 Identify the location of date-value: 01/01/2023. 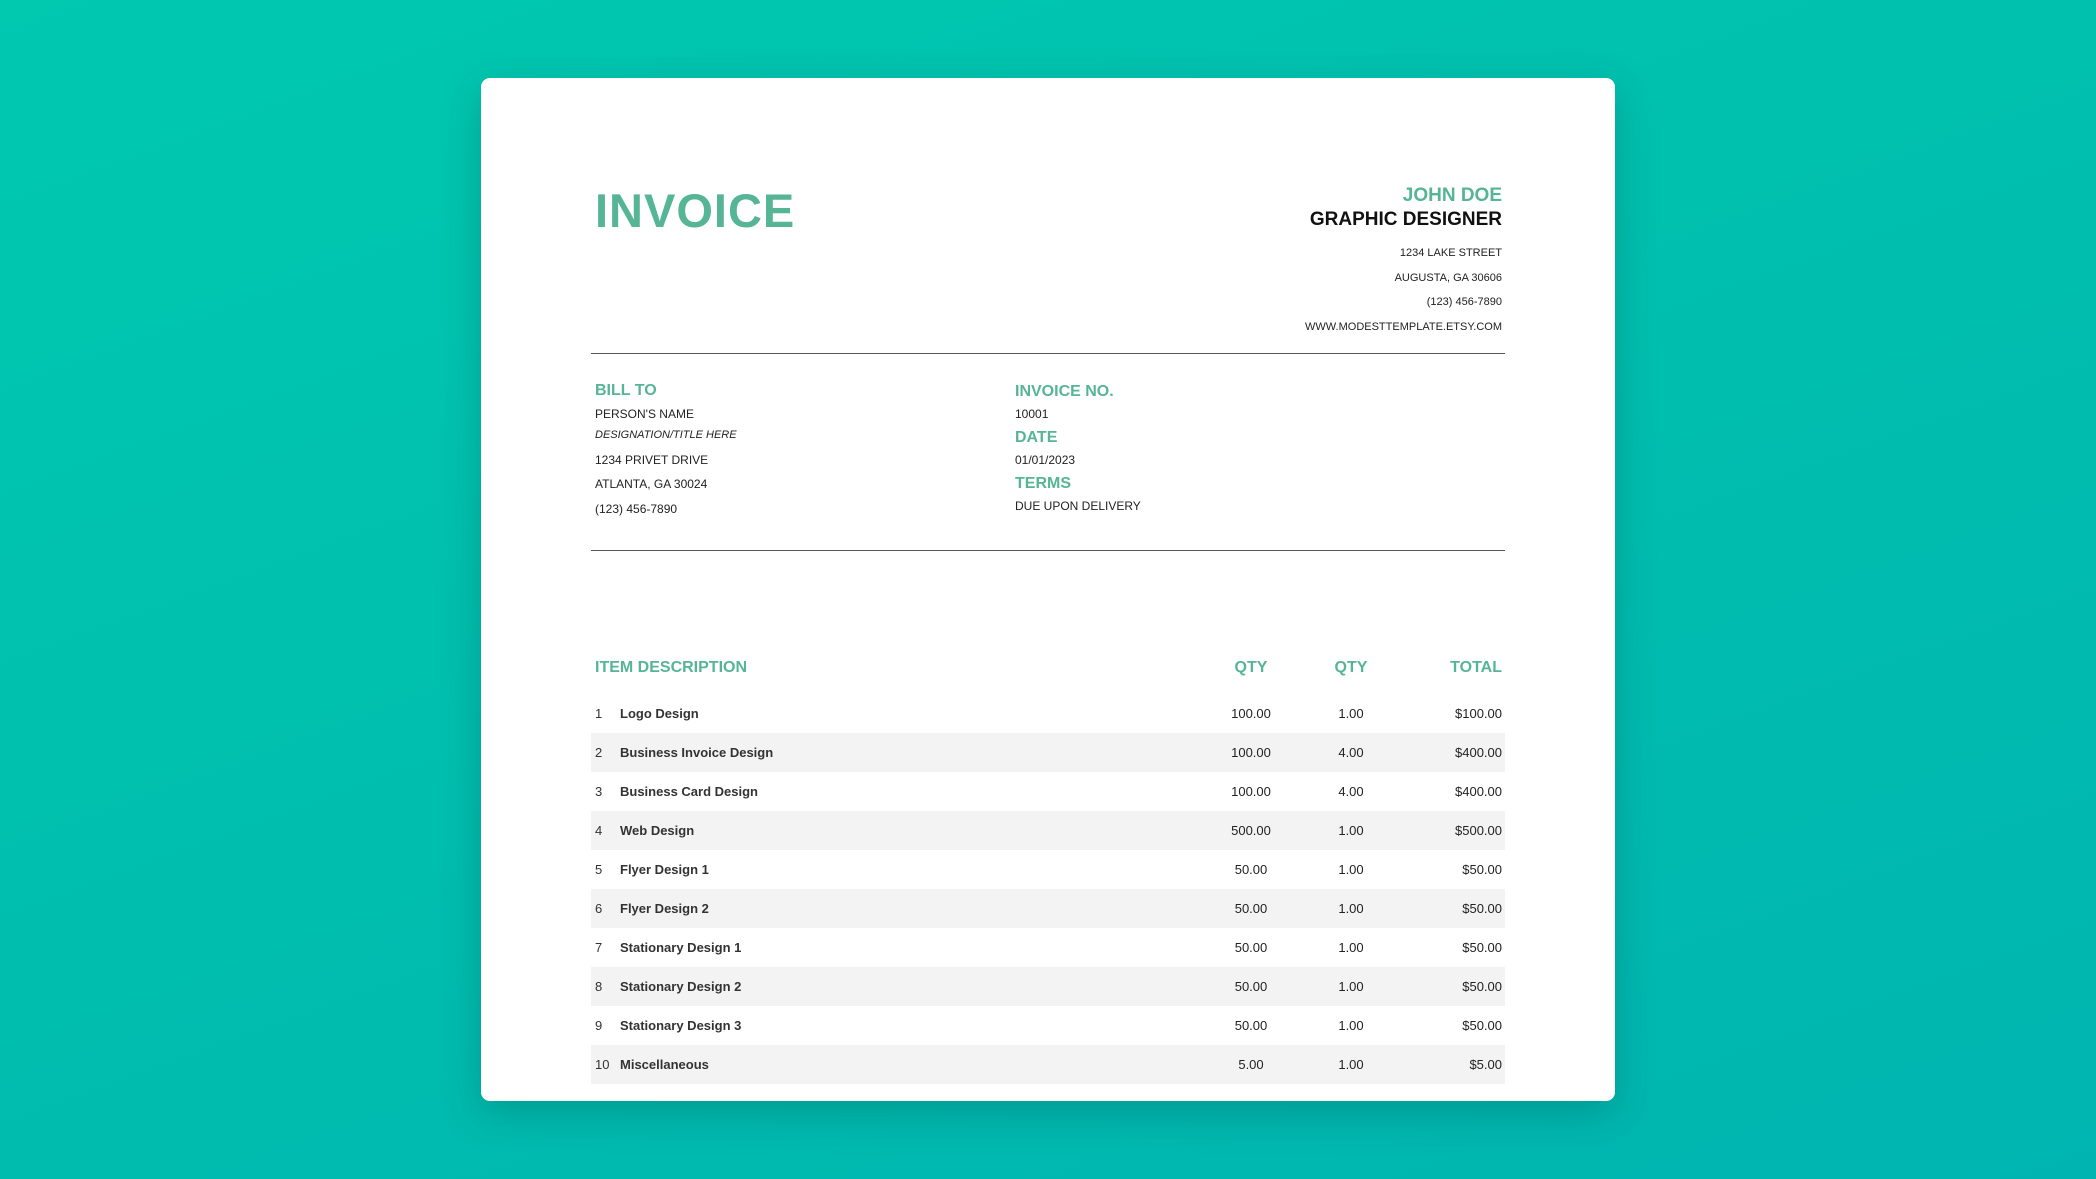
(1045, 460).